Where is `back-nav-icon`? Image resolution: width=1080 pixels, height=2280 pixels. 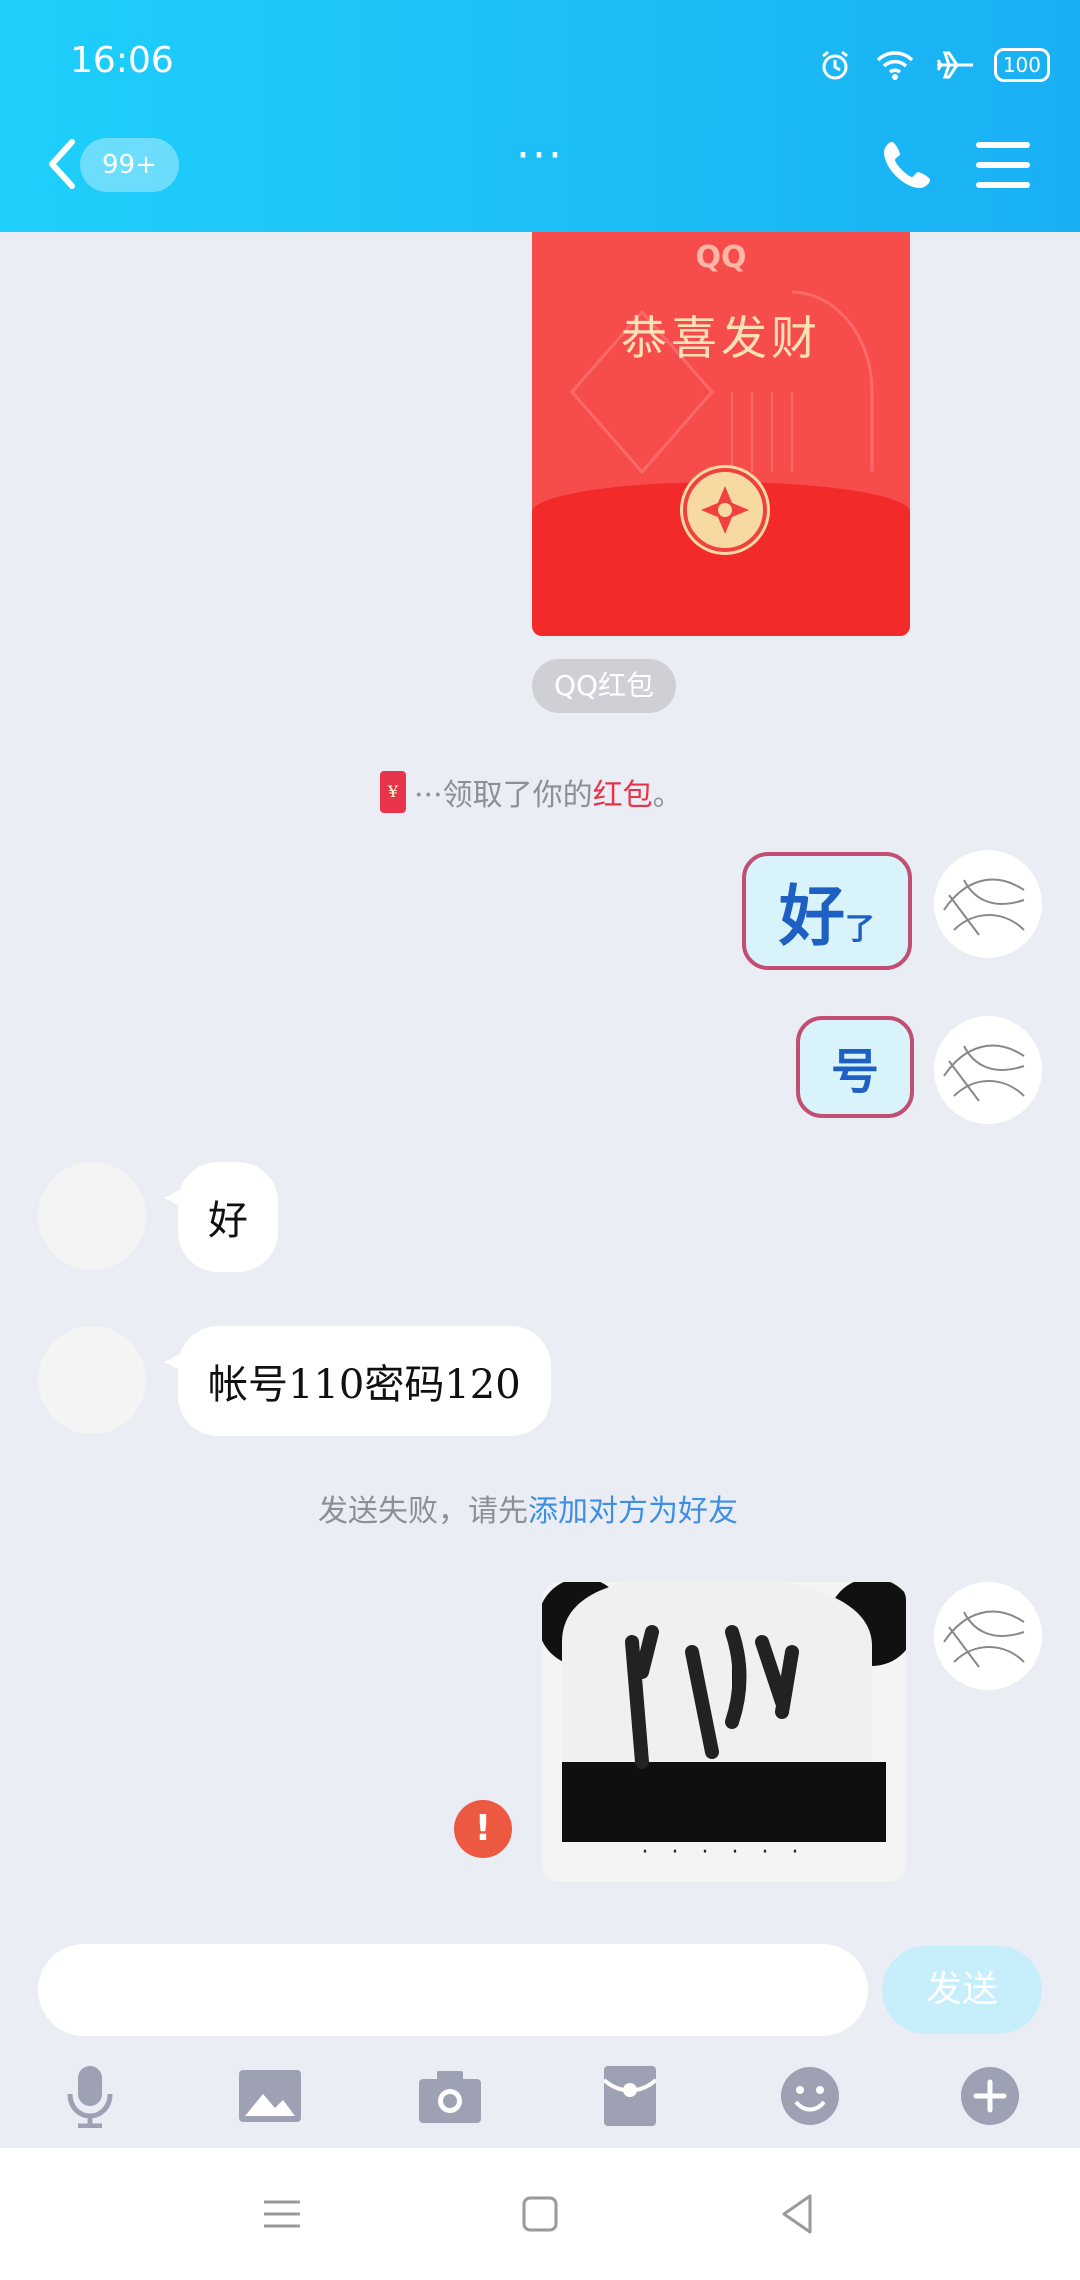 back-nav-icon is located at coordinates (798, 2214).